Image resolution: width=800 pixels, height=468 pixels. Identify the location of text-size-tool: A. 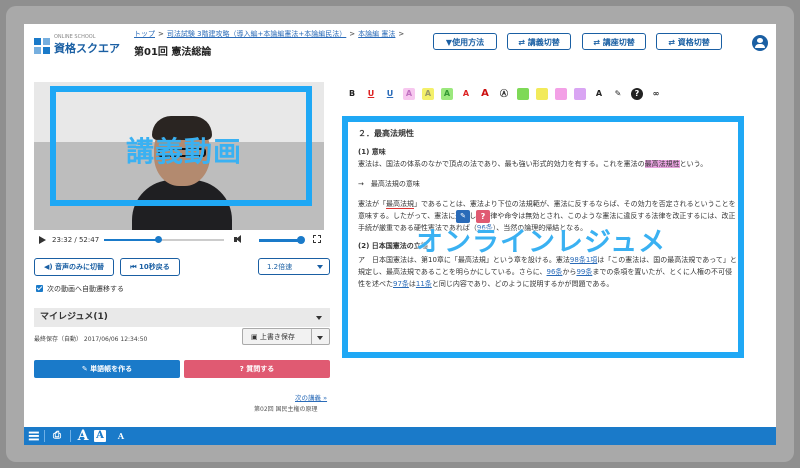
(599, 94).